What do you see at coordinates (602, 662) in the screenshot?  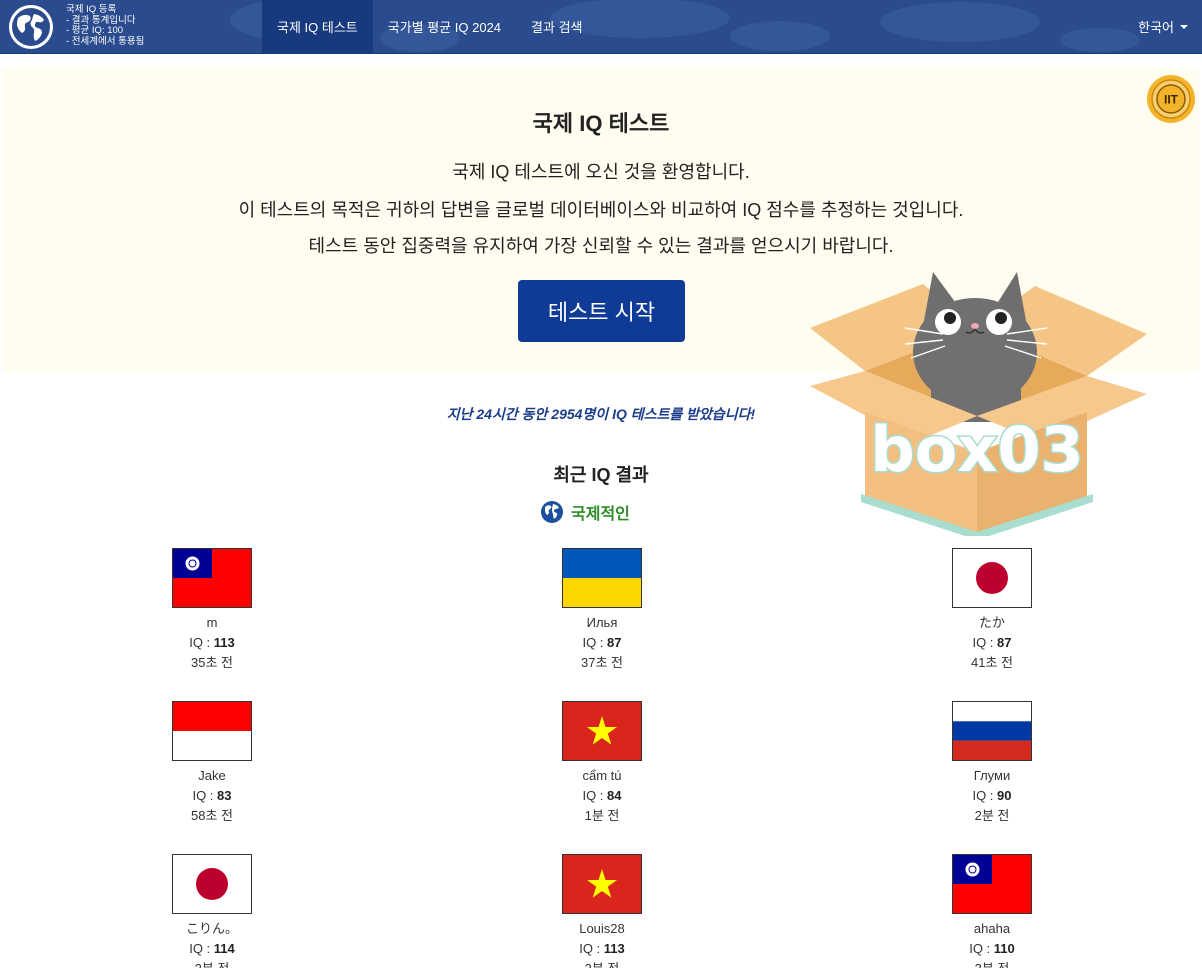 I see `result-time: 37초 전` at bounding box center [602, 662].